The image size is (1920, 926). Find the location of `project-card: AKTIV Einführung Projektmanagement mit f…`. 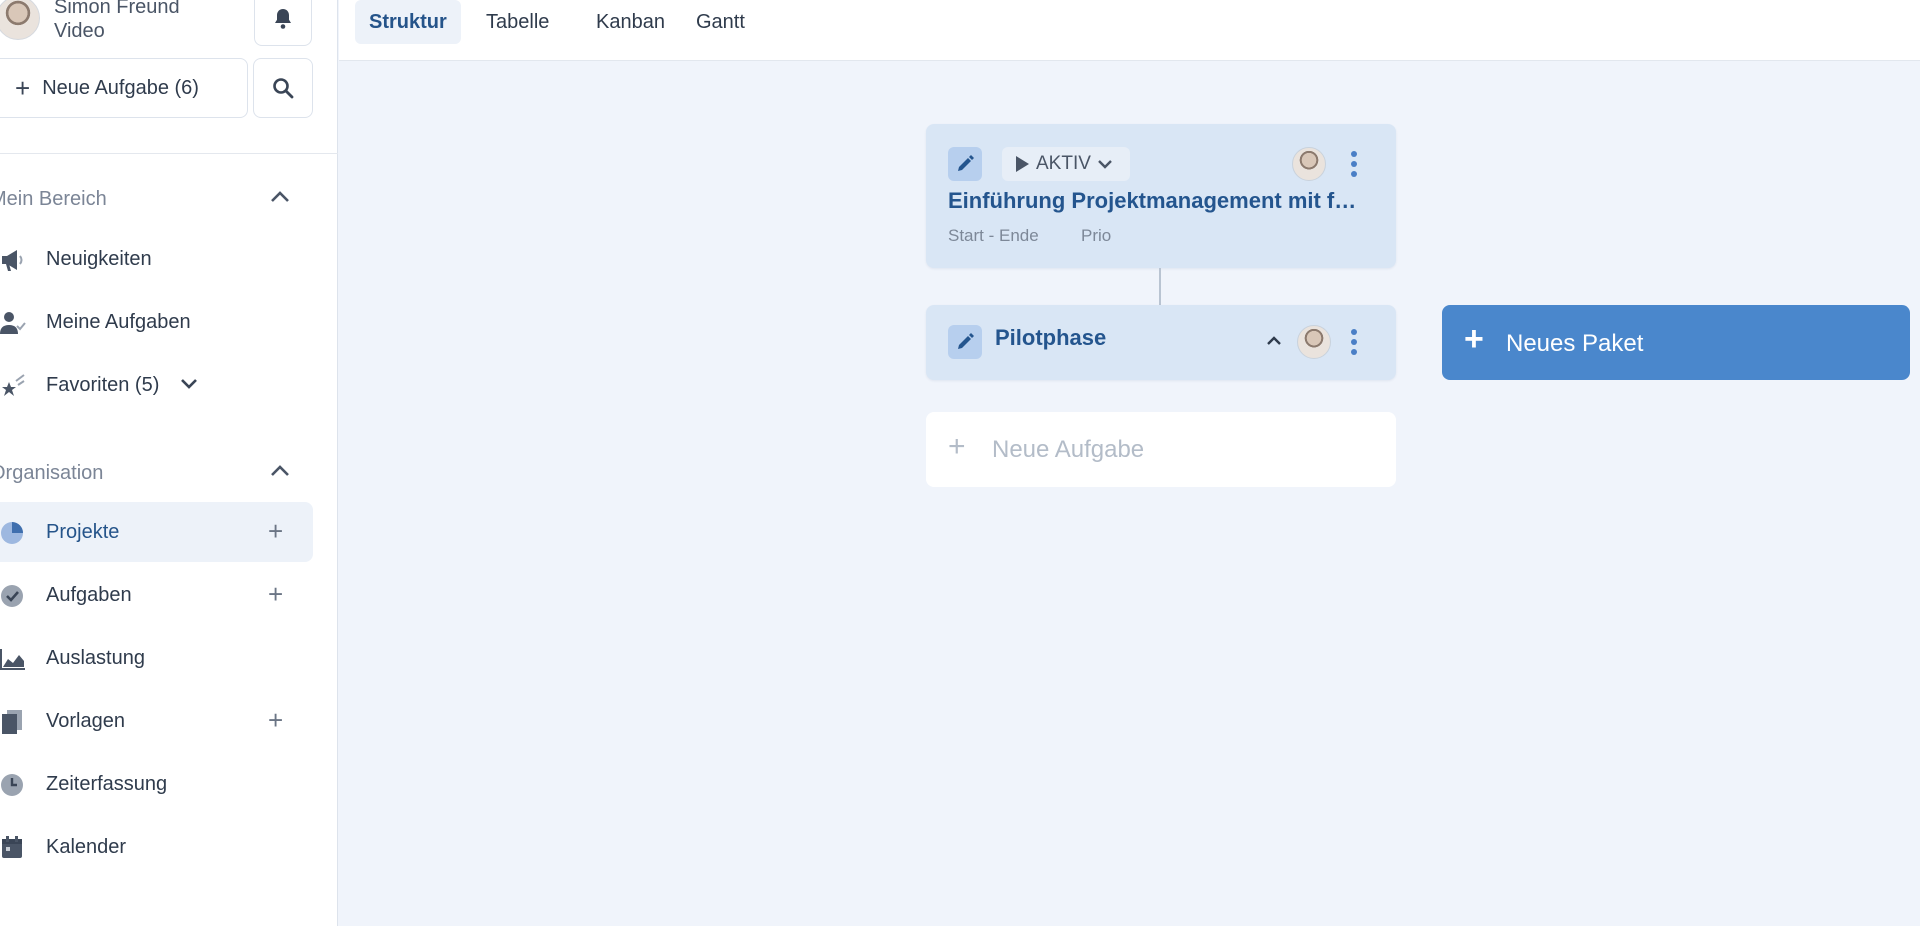

project-card: AKTIV Einführung Projektmanagement mit f… is located at coordinates (1161, 196).